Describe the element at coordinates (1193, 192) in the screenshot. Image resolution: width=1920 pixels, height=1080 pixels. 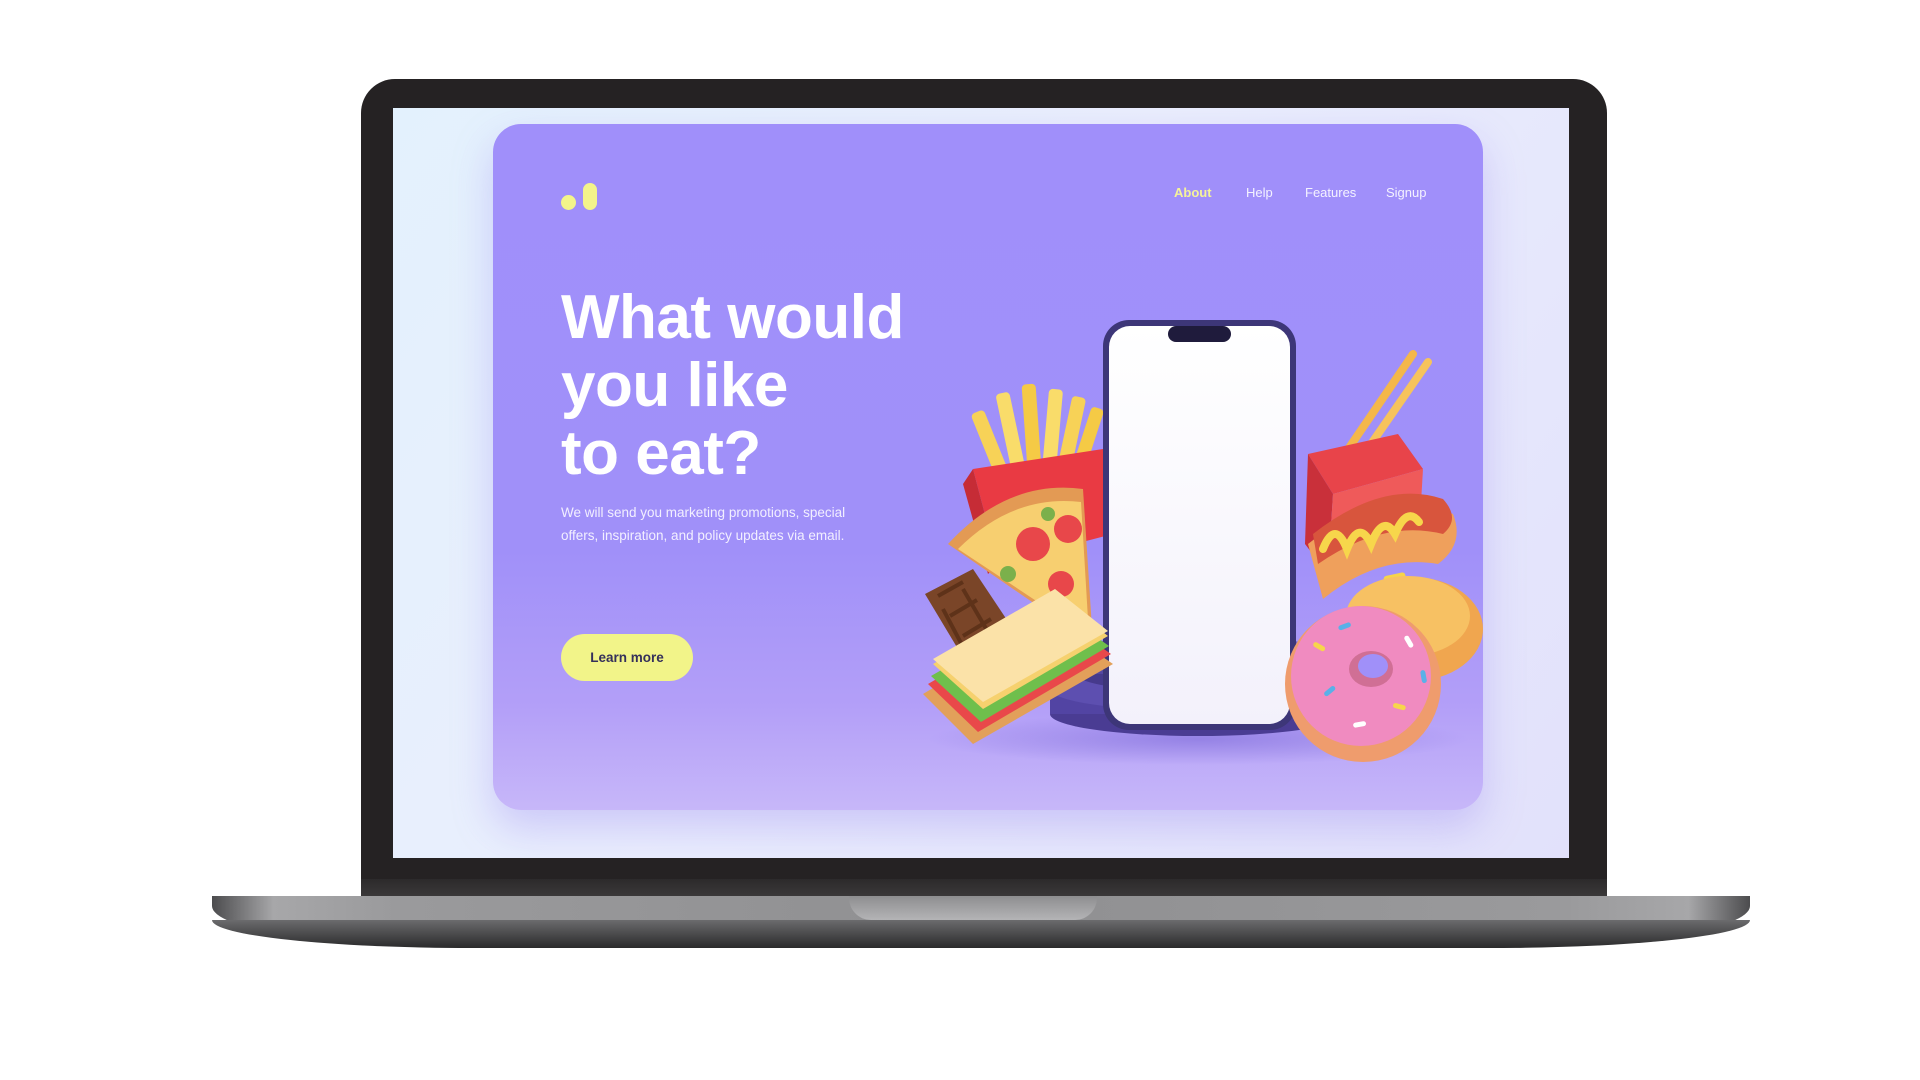
I see `nav-link-about: About` at that location.